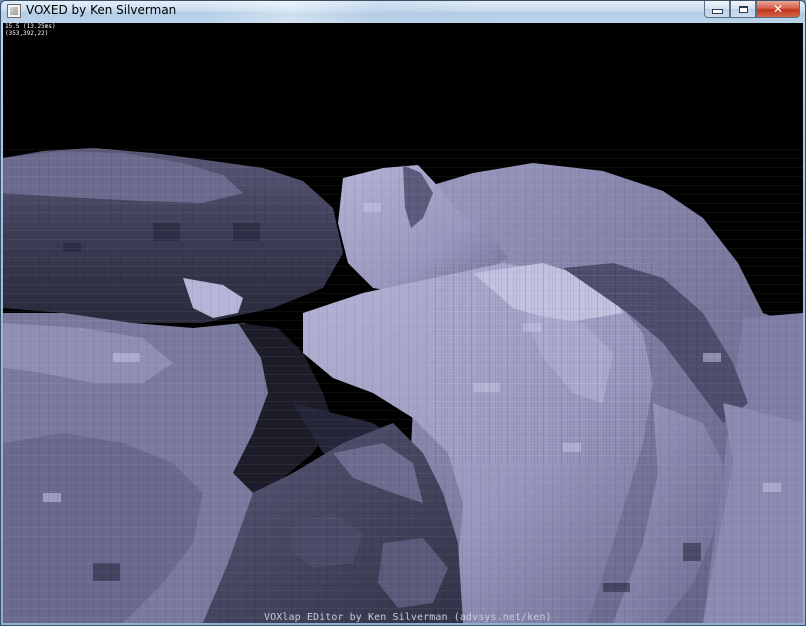 The width and height of the screenshot is (806, 626). I want to click on close-button: ✕, so click(778, 9).